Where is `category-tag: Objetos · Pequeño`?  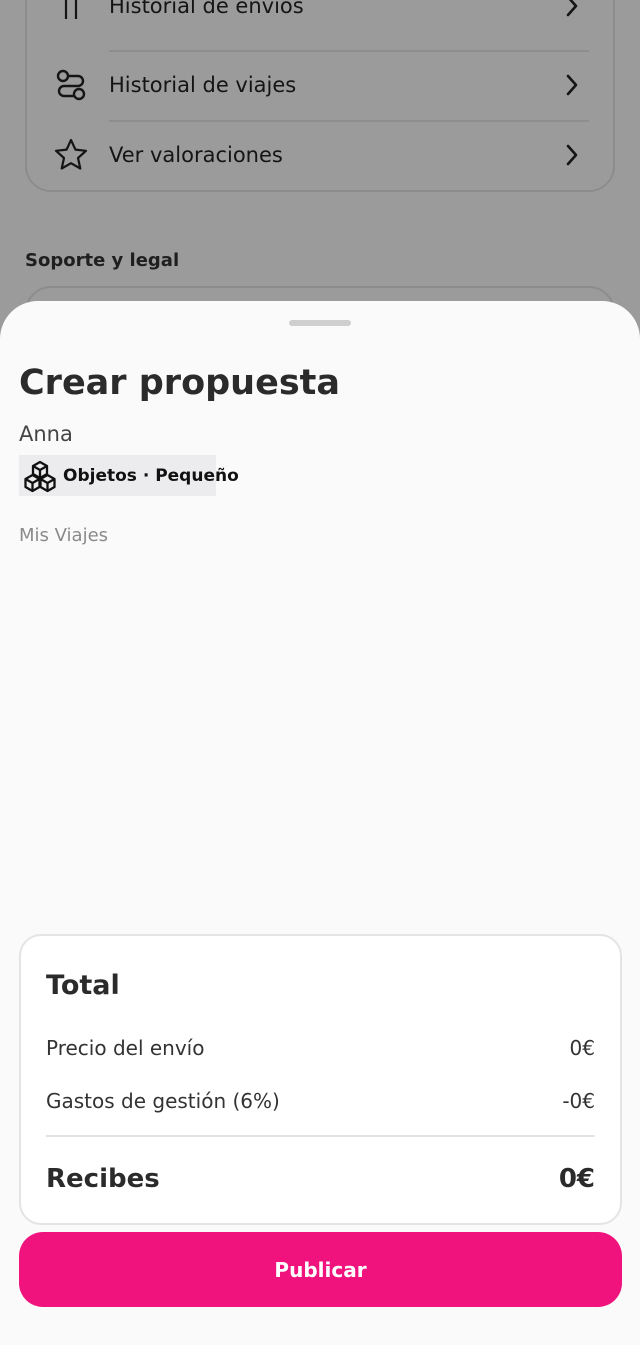
category-tag: Objetos · Pequeño is located at coordinates (129, 475).